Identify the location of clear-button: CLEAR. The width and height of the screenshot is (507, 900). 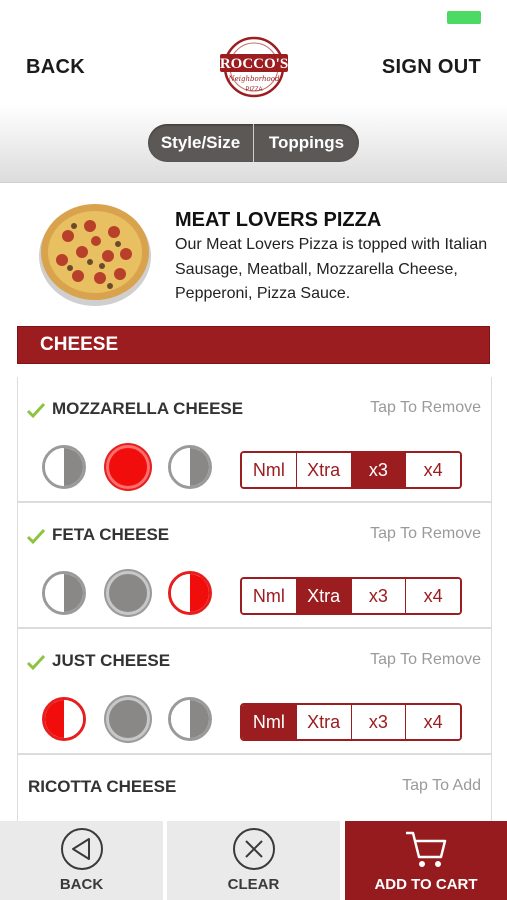
(253, 860).